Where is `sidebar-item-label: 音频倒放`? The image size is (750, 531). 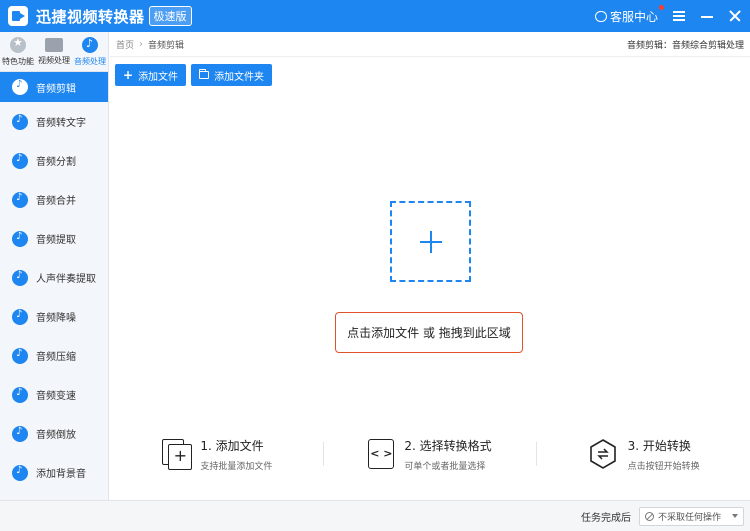
sidebar-item-label: 音频倒放 is located at coordinates (56, 435).